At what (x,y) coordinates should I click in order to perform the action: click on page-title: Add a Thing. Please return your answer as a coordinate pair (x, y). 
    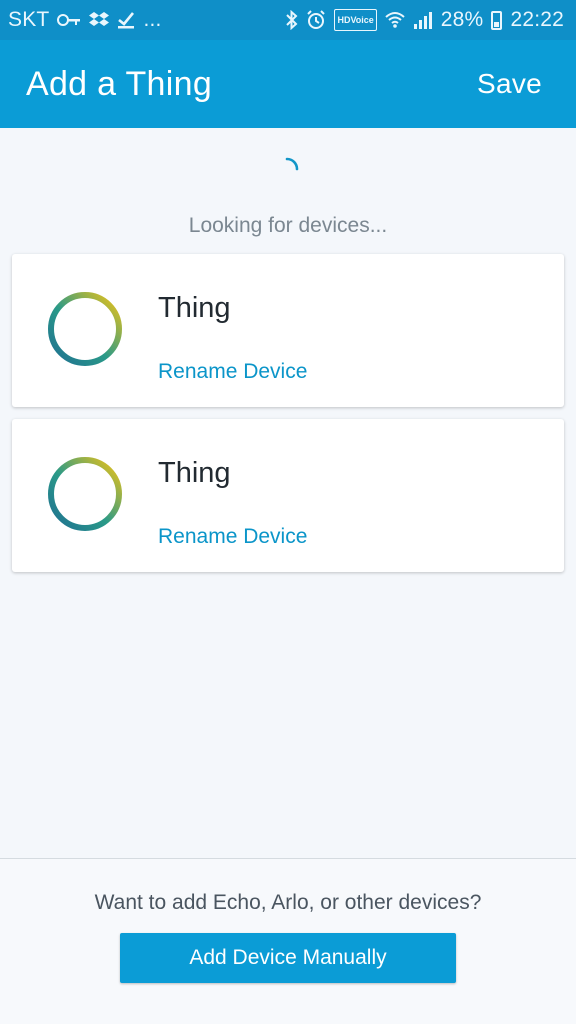
    Looking at the image, I should click on (119, 83).